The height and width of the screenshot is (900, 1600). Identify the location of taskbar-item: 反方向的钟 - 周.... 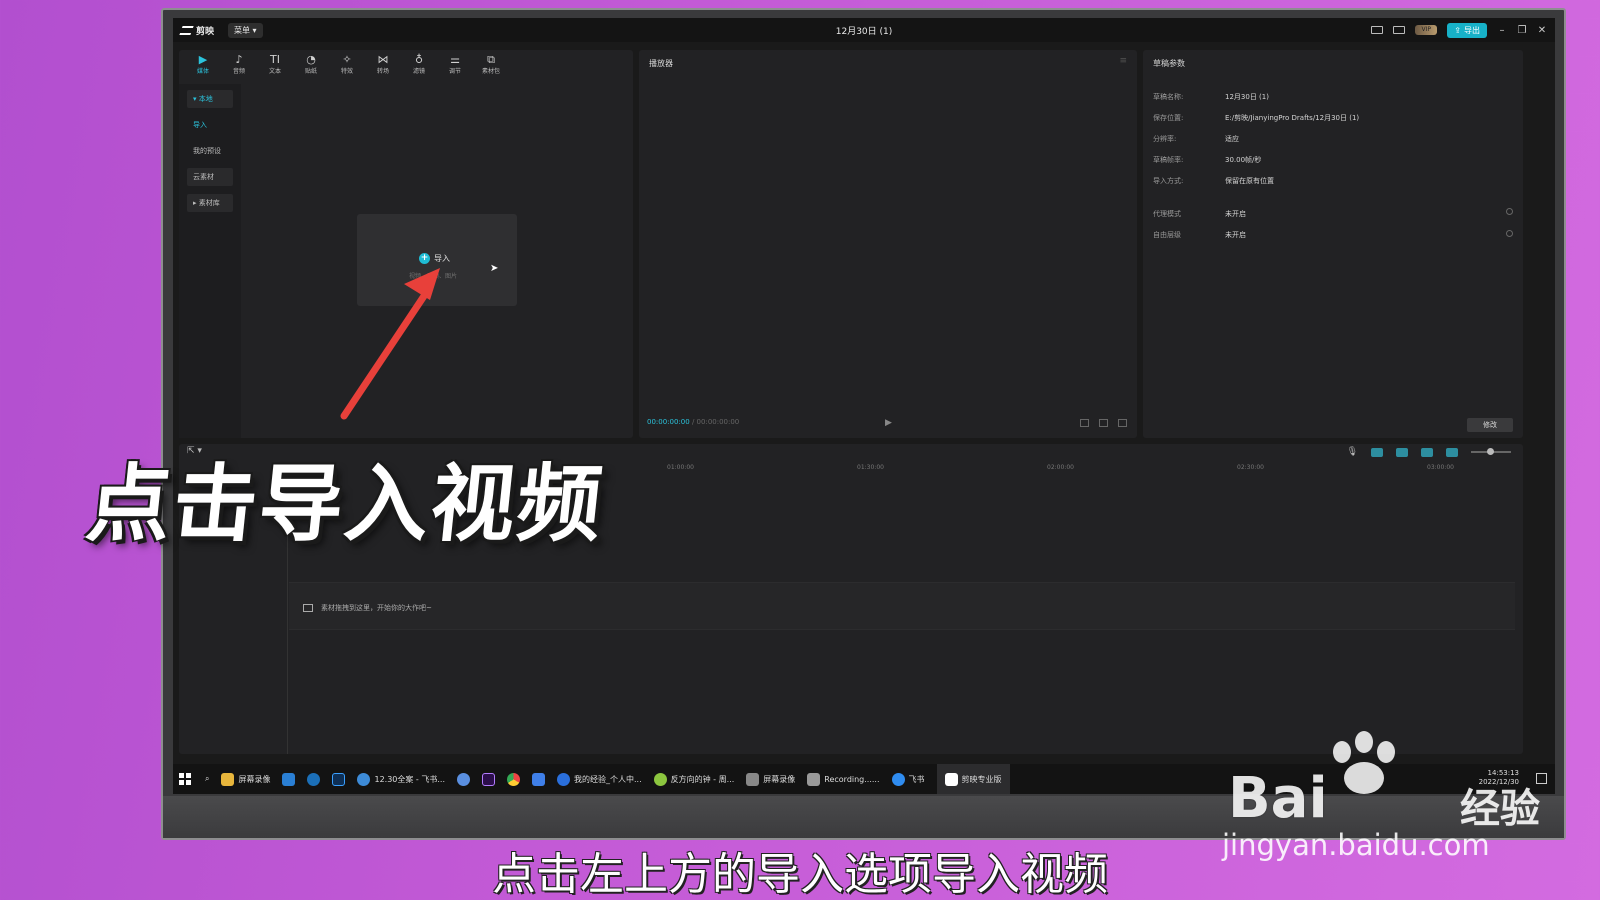
(693, 779).